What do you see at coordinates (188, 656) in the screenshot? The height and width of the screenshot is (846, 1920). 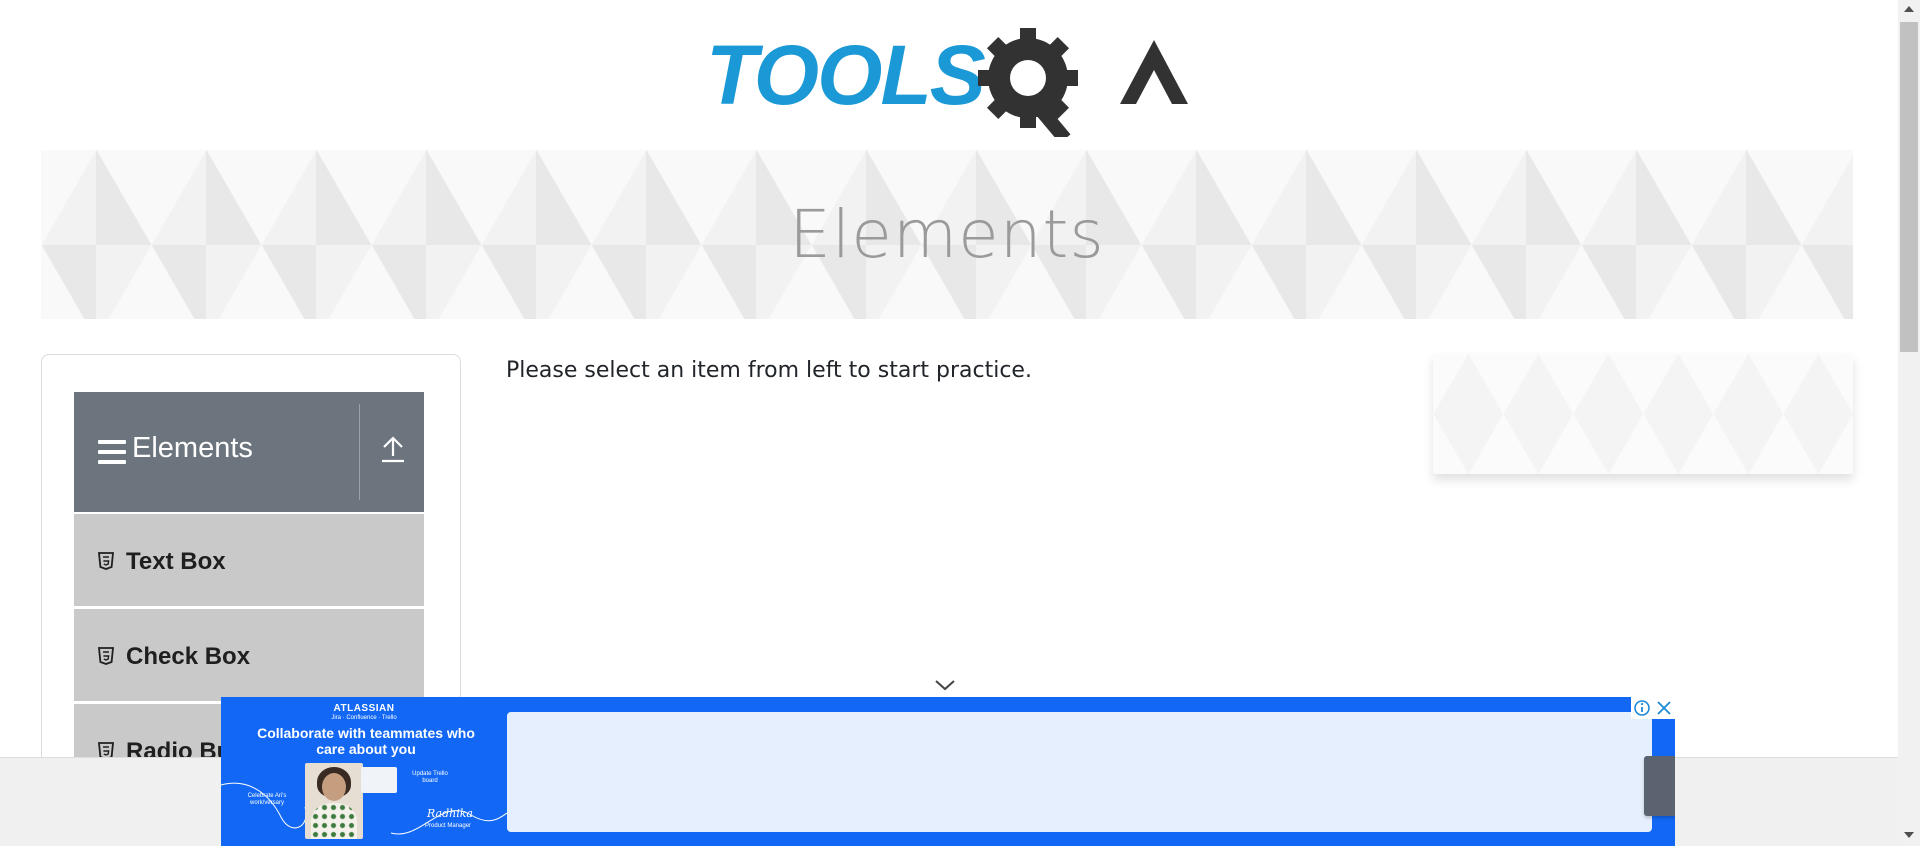 I see `sidebar-item-label: Check Box` at bounding box center [188, 656].